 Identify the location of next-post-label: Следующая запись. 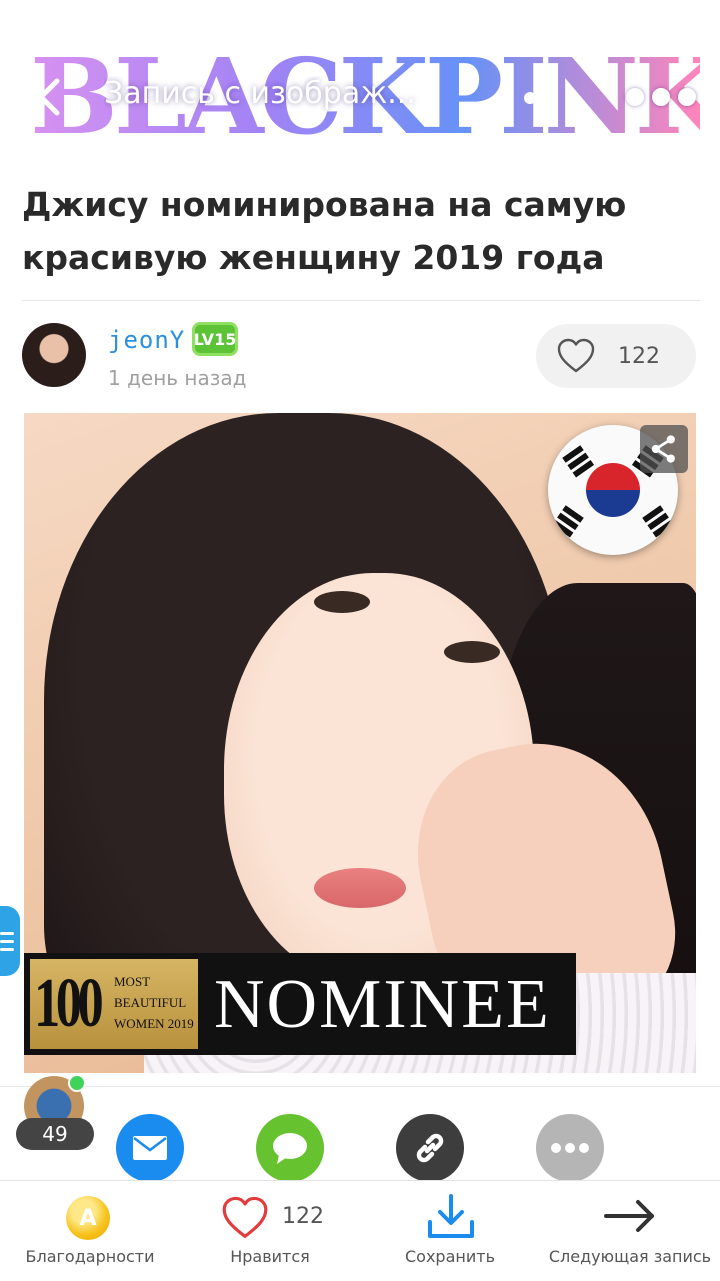
(630, 1256).